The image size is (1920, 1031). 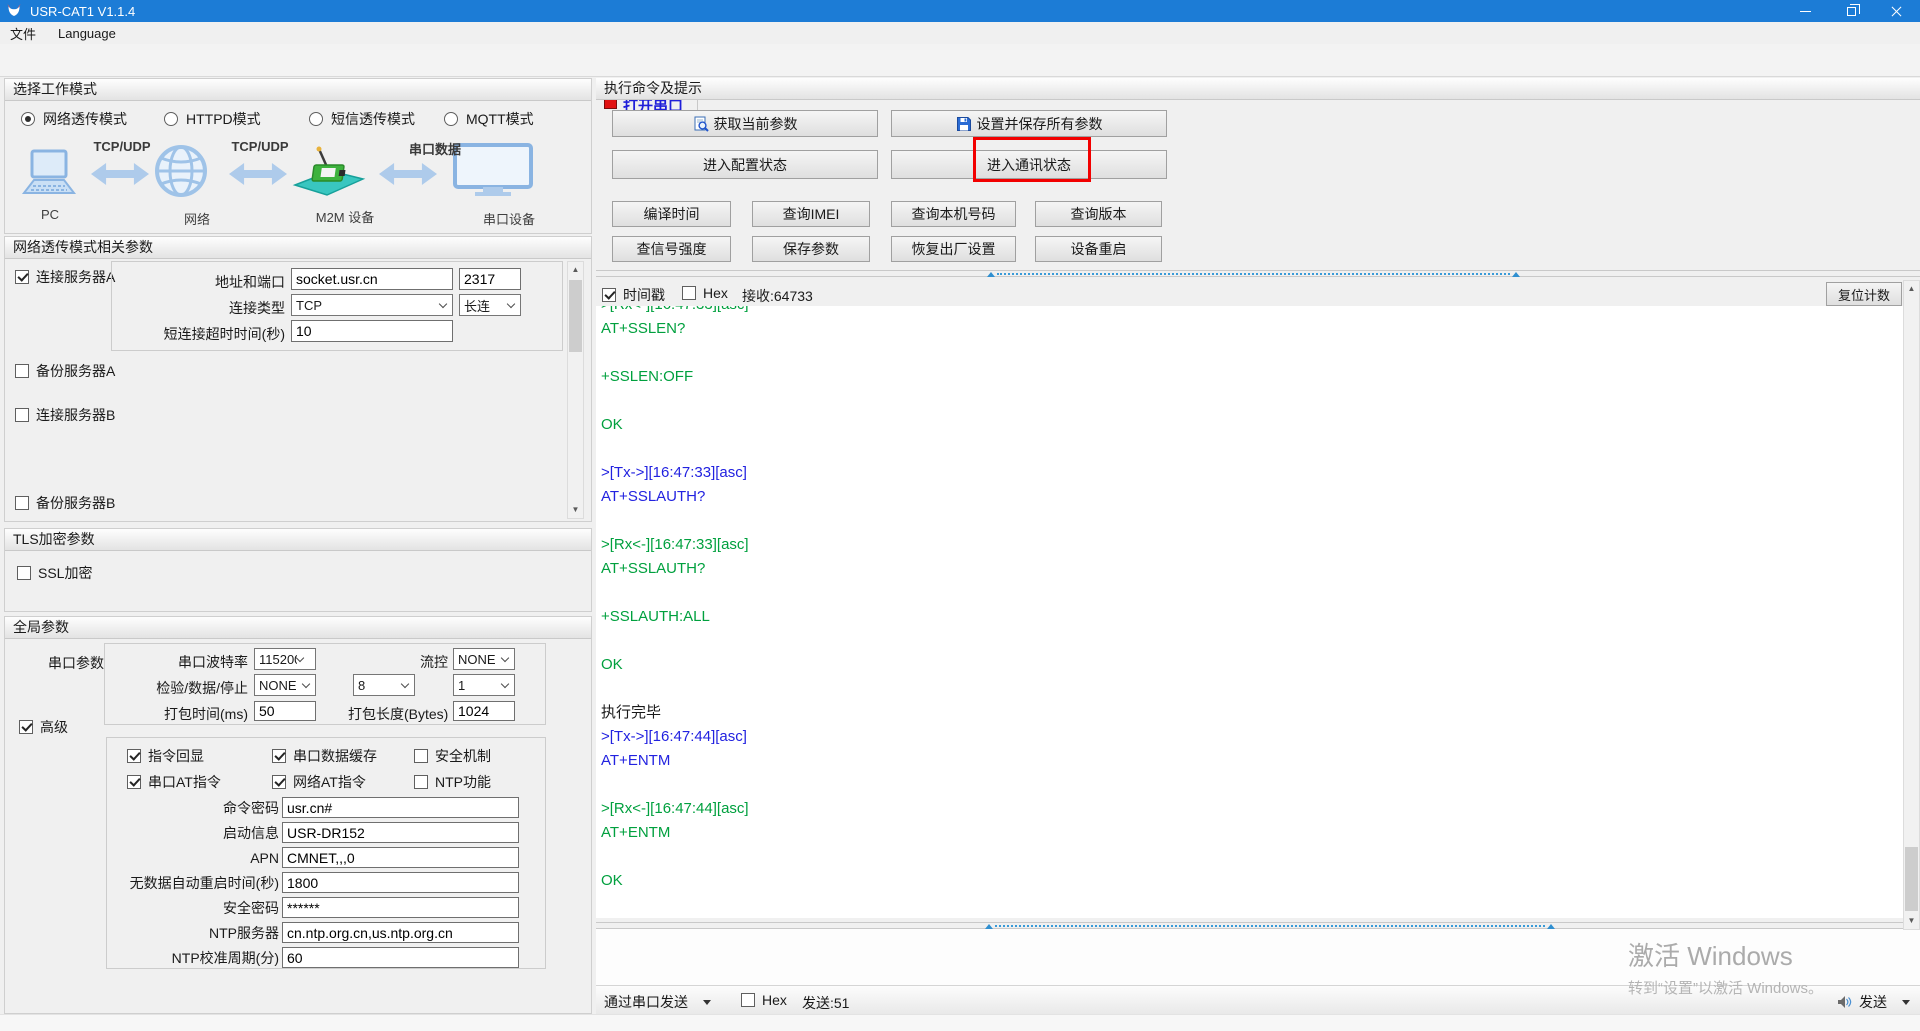 I want to click on option-checkbox: 安全机制, so click(x=452, y=756).